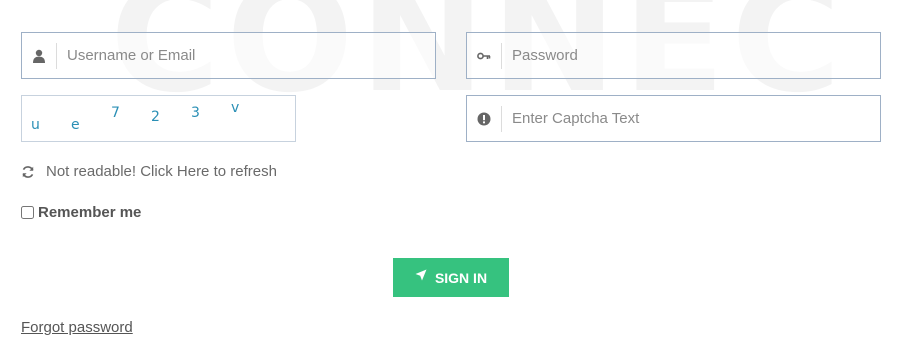 The height and width of the screenshot is (363, 911). What do you see at coordinates (246, 55) in the screenshot?
I see `username-input` at bounding box center [246, 55].